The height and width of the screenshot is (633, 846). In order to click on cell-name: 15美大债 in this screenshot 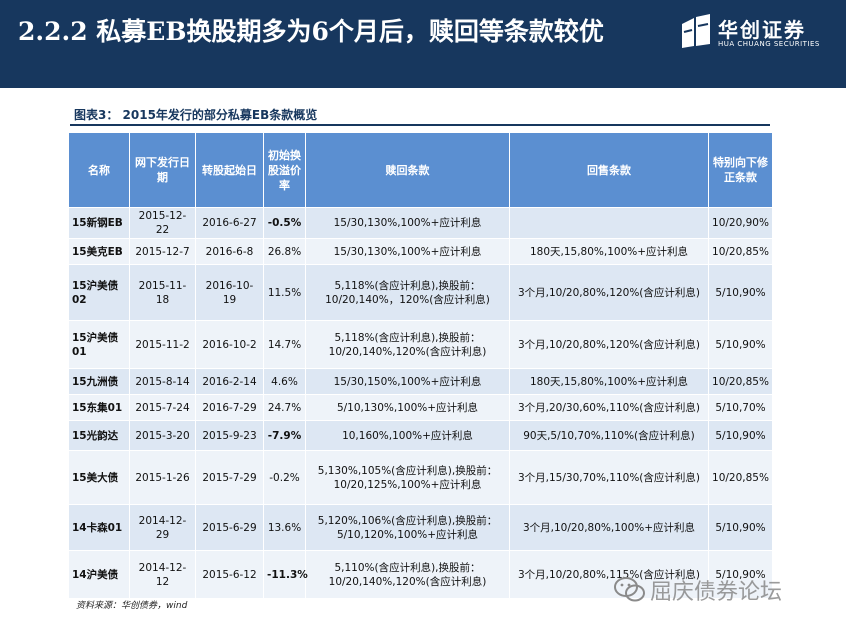, I will do `click(99, 477)`.